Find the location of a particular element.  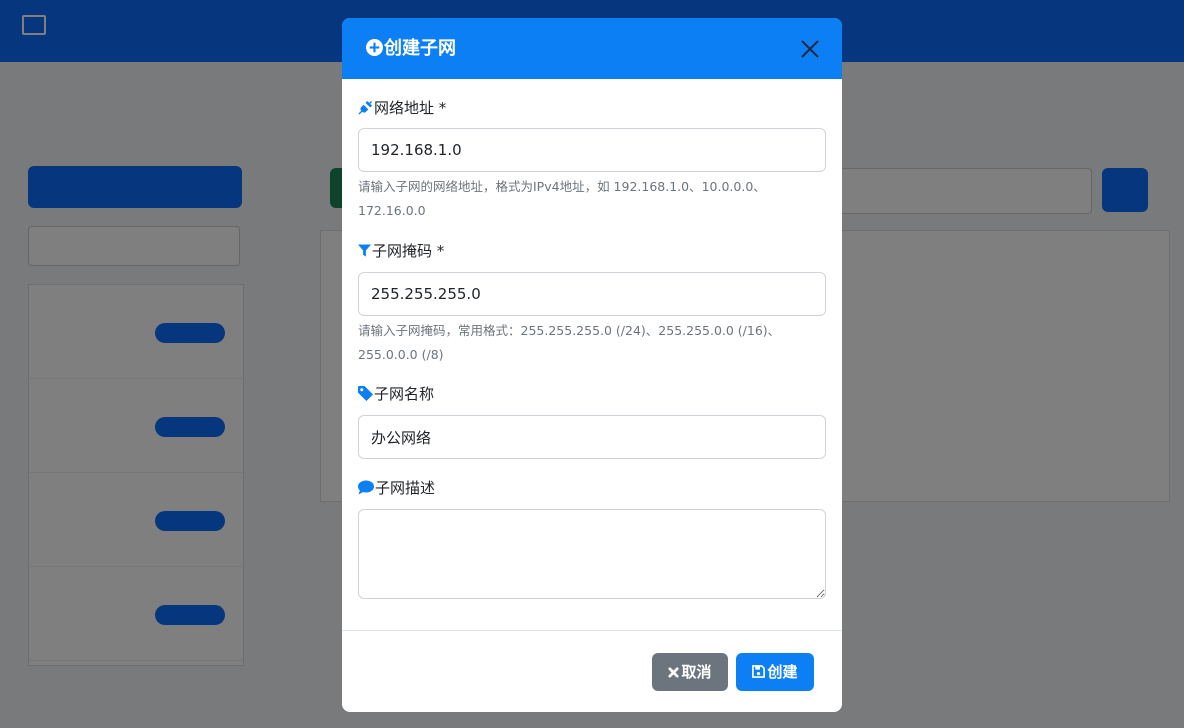

subnet-description-textarea is located at coordinates (592, 554).